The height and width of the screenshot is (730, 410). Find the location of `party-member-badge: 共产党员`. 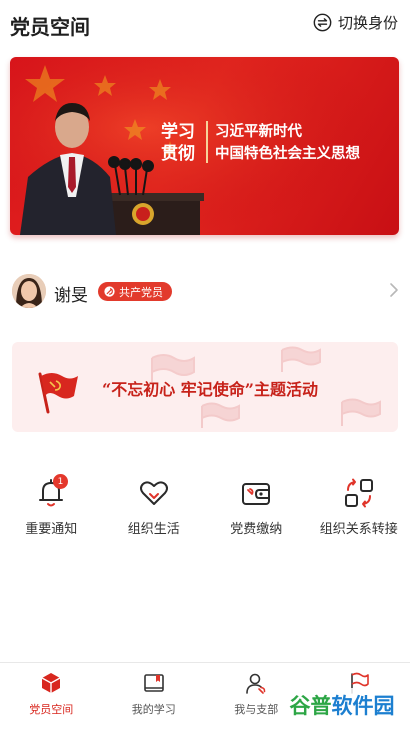

party-member-badge: 共产党员 is located at coordinates (135, 291).